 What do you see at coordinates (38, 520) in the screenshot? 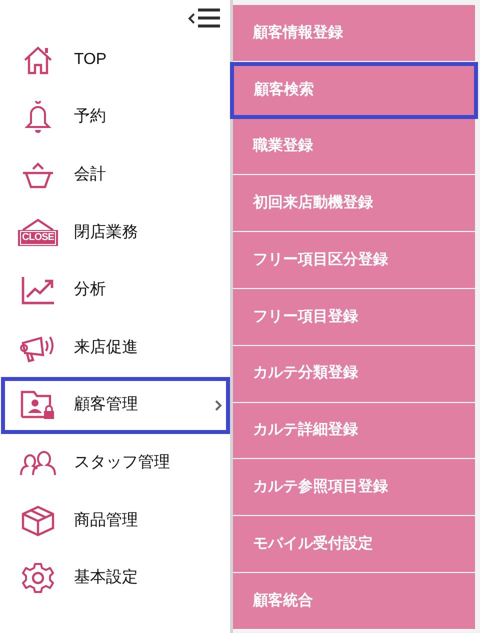
I see `box-icon` at bounding box center [38, 520].